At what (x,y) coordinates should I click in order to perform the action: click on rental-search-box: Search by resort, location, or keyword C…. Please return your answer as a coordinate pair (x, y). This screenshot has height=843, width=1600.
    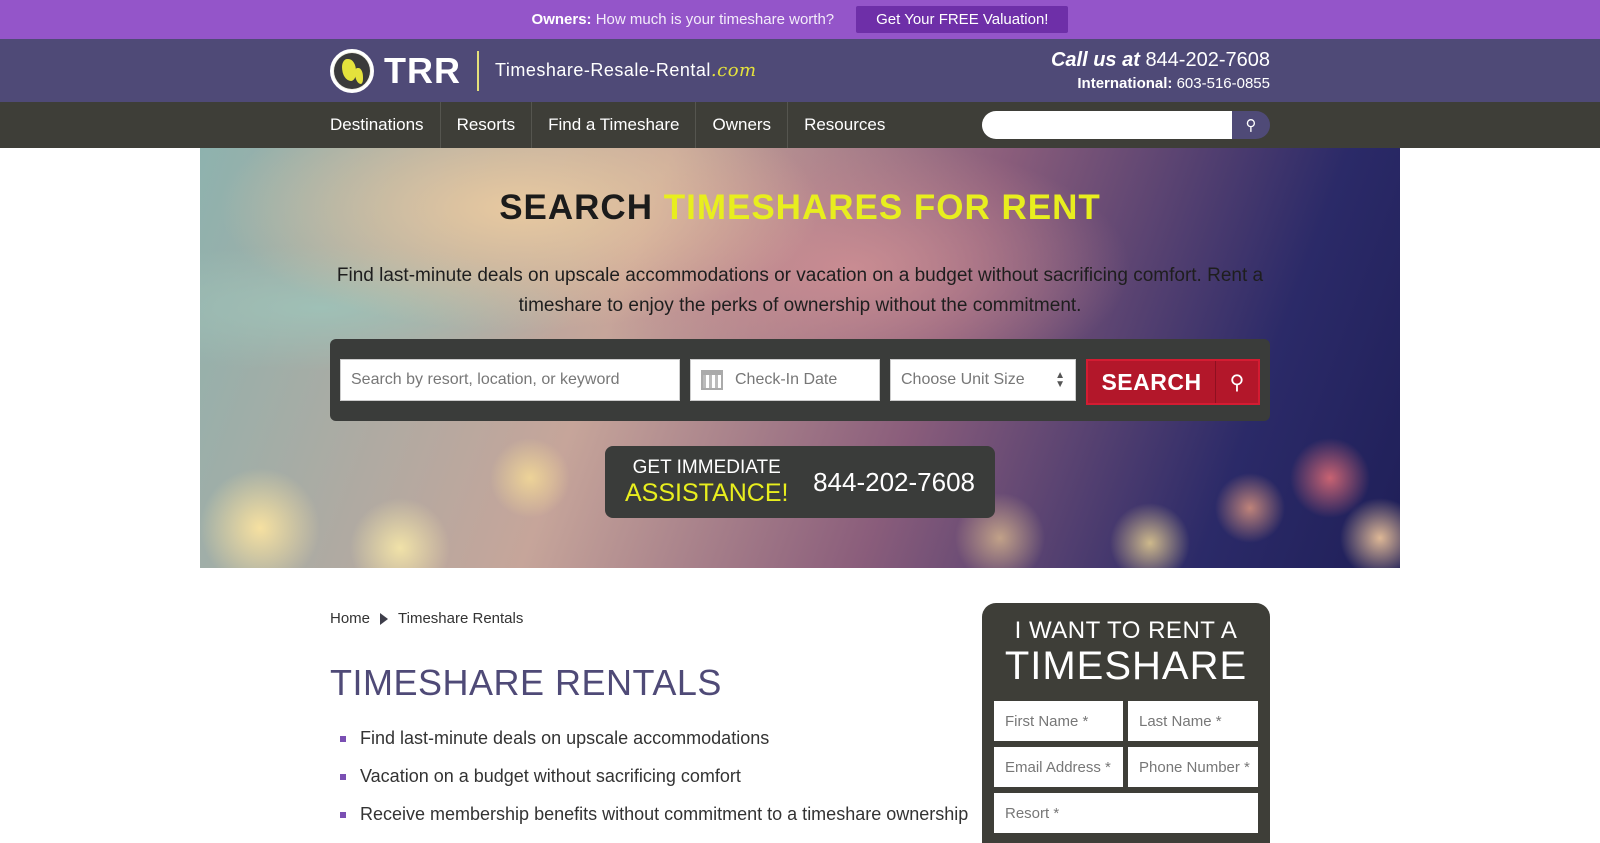
    Looking at the image, I should click on (800, 380).